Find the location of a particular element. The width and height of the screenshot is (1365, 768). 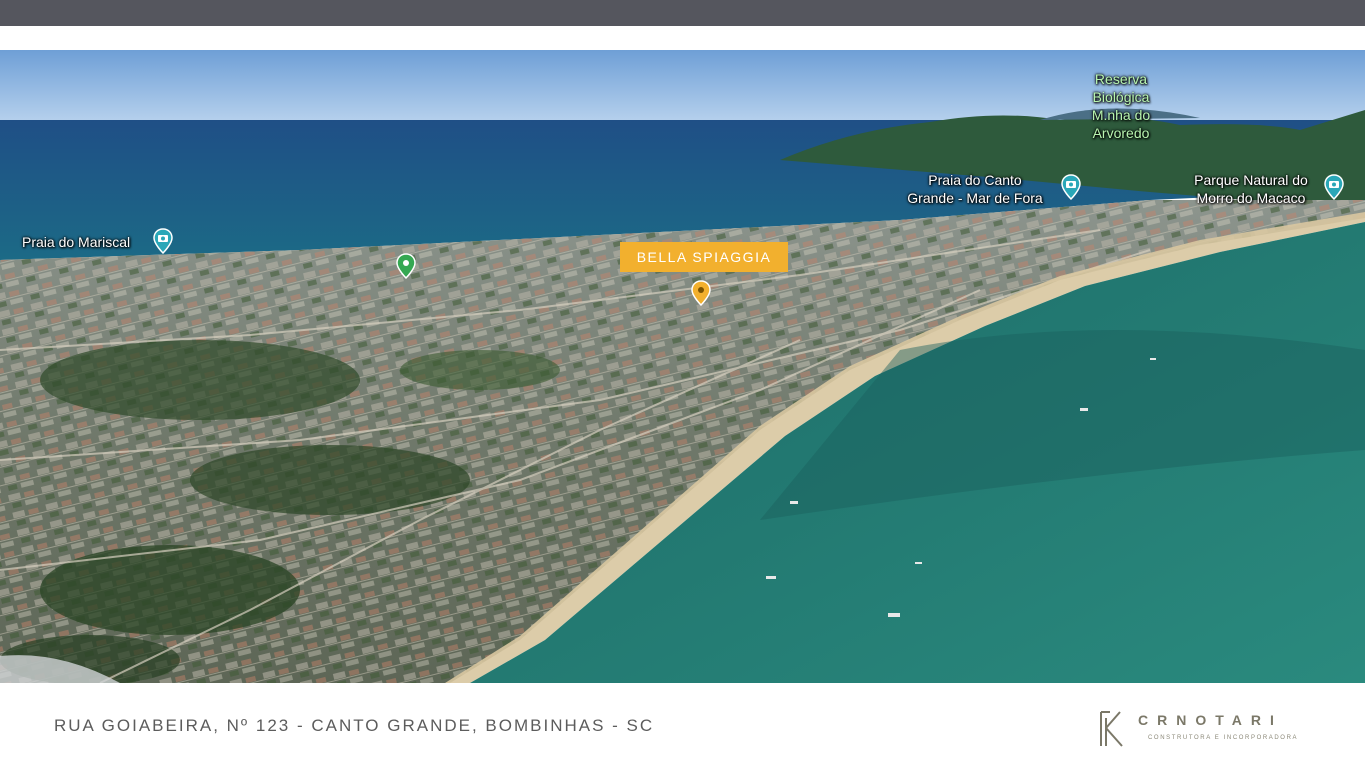

poi-label-reserva: Reserva Biológica M.nha do Arvoredo is located at coordinates (1121, 106).